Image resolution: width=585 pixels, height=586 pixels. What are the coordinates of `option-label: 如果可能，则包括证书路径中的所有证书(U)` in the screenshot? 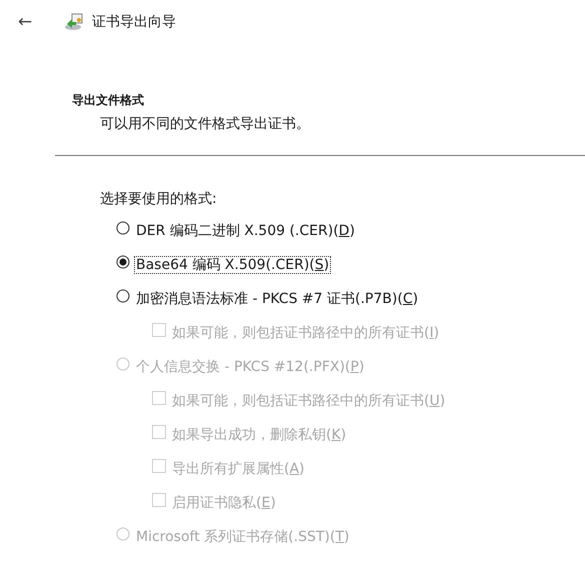 It's located at (308, 401).